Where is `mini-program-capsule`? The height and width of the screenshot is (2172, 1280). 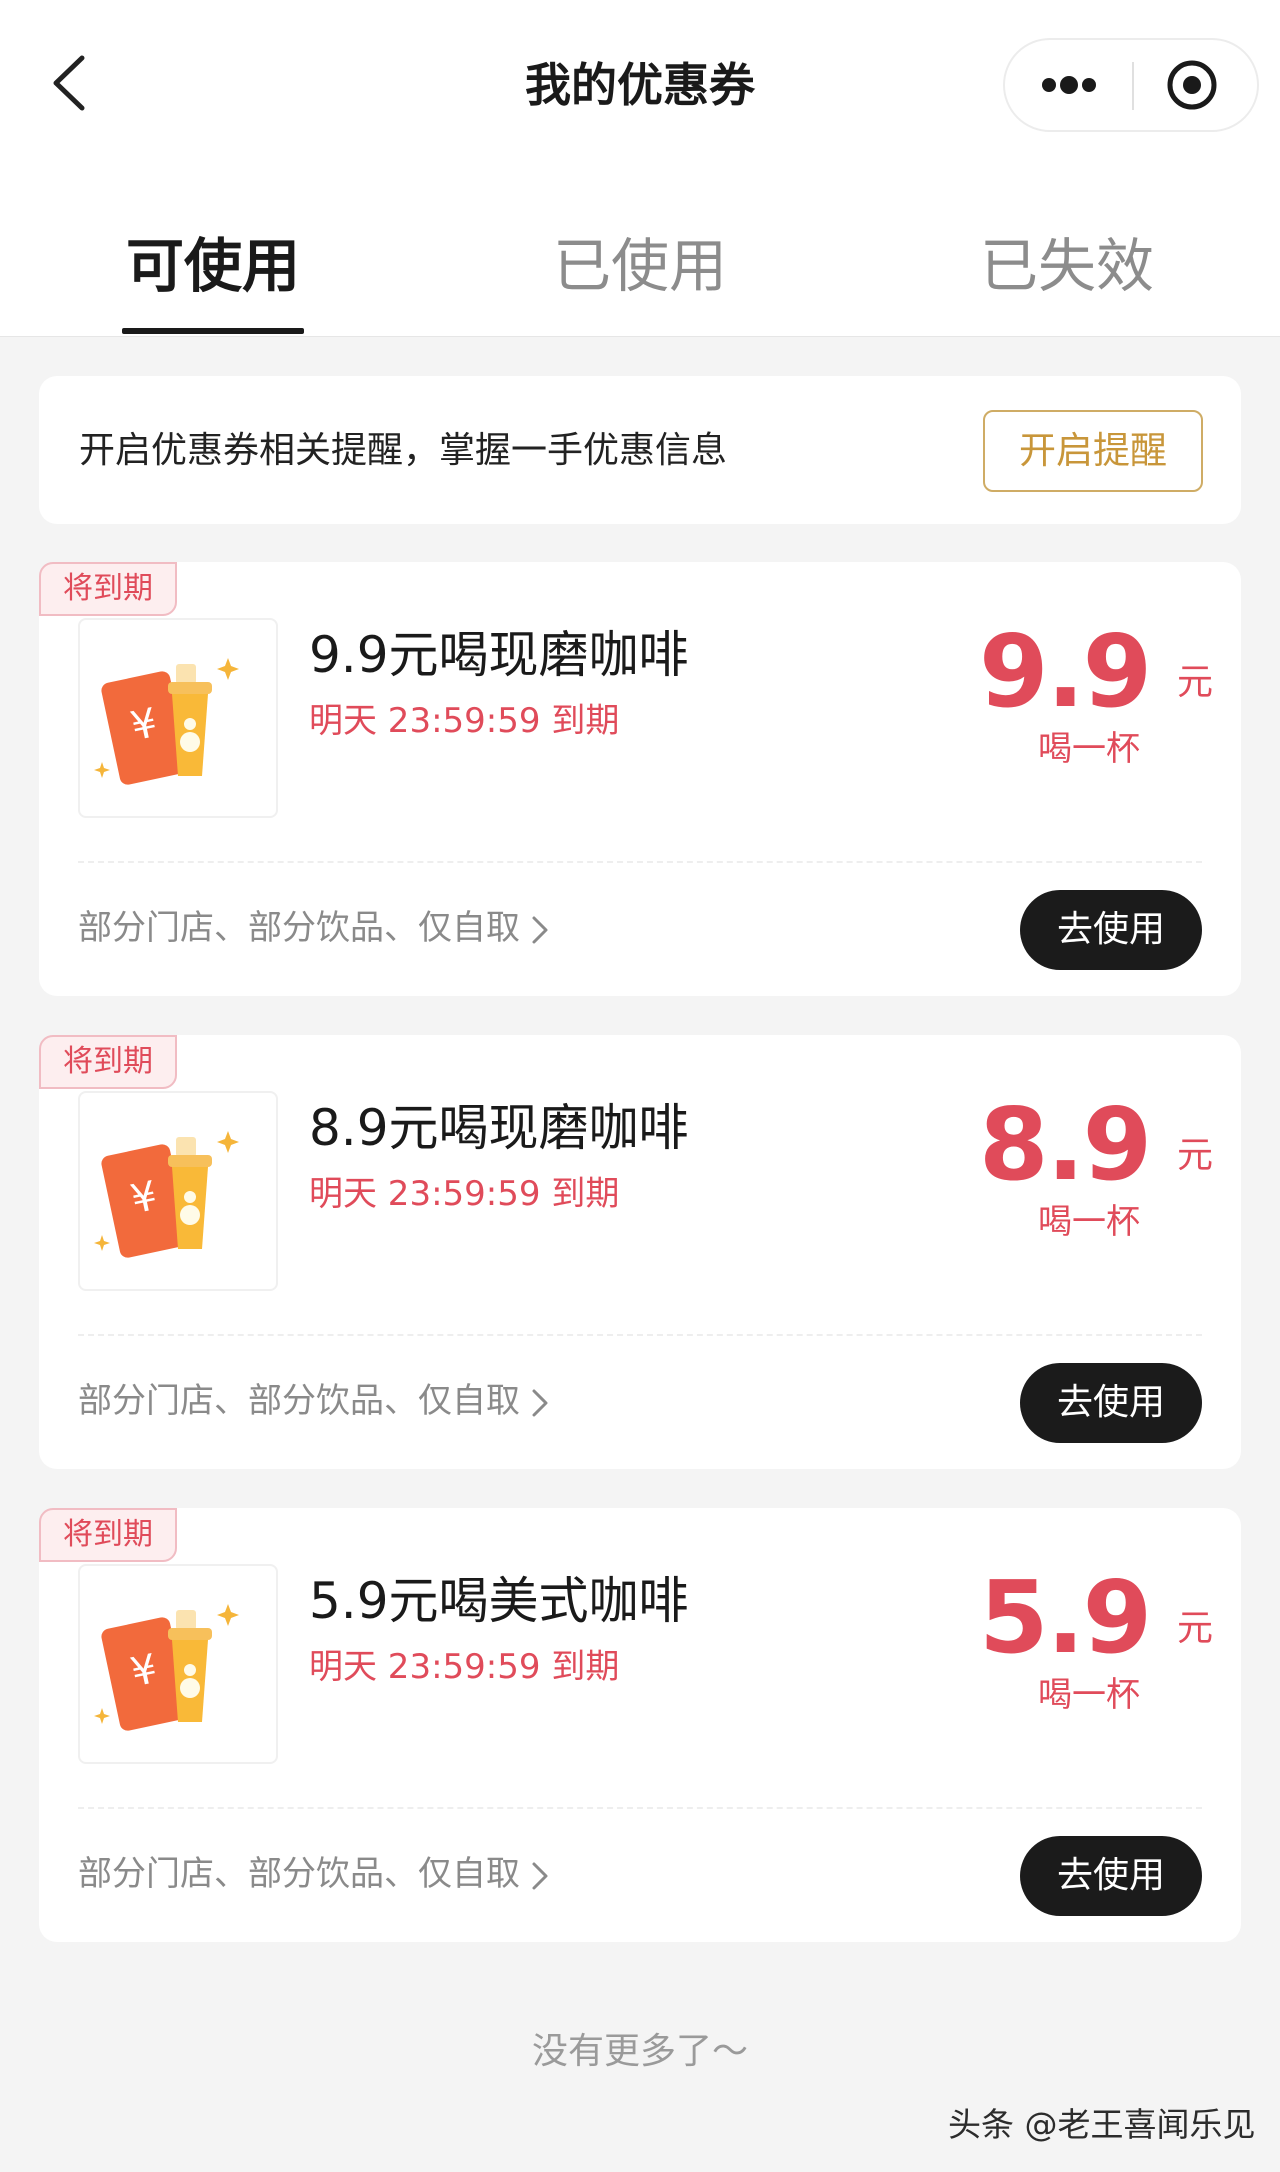
mini-program-capsule is located at coordinates (1131, 85).